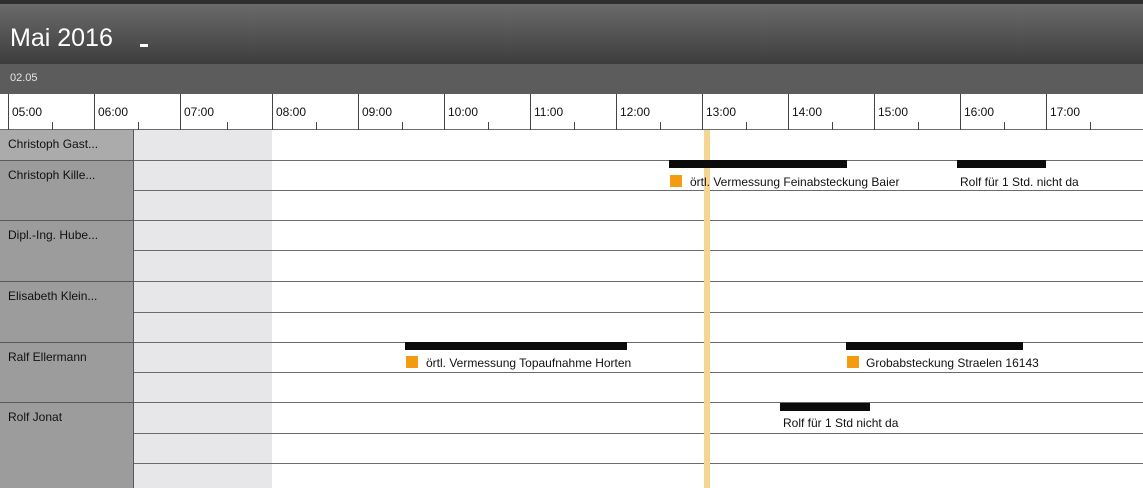 This screenshot has width=1143, height=488. What do you see at coordinates (315, 112) in the screenshot?
I see `ruler-hour: 08:00` at bounding box center [315, 112].